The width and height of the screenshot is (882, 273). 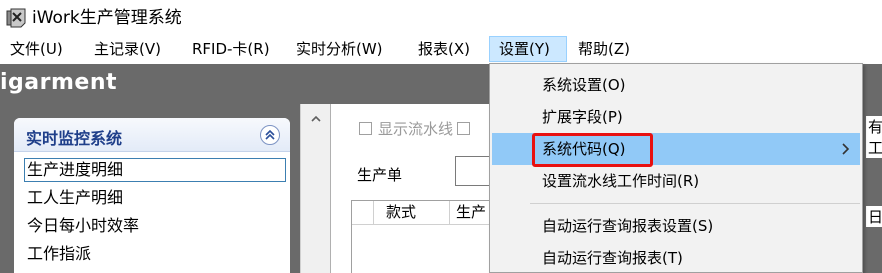 What do you see at coordinates (315, 188) in the screenshot?
I see `vertical-scrollbar` at bounding box center [315, 188].